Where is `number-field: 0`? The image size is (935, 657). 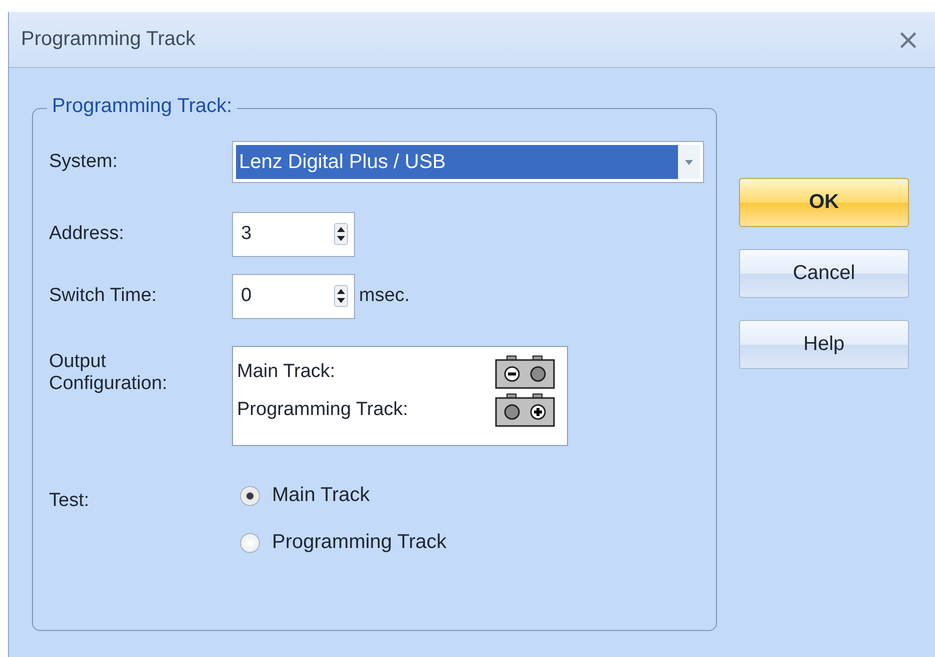
number-field: 0 is located at coordinates (293, 296).